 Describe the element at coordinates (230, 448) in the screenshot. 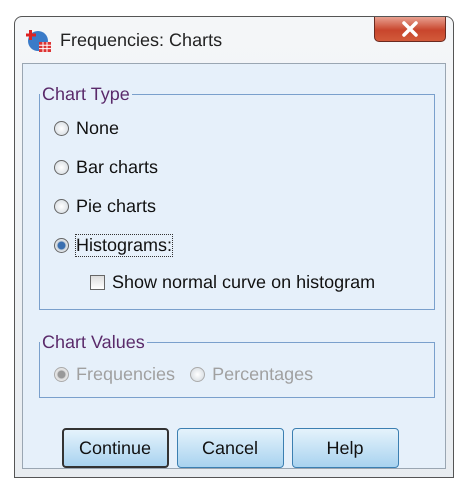

I see `dialog-button: Cancel` at that location.